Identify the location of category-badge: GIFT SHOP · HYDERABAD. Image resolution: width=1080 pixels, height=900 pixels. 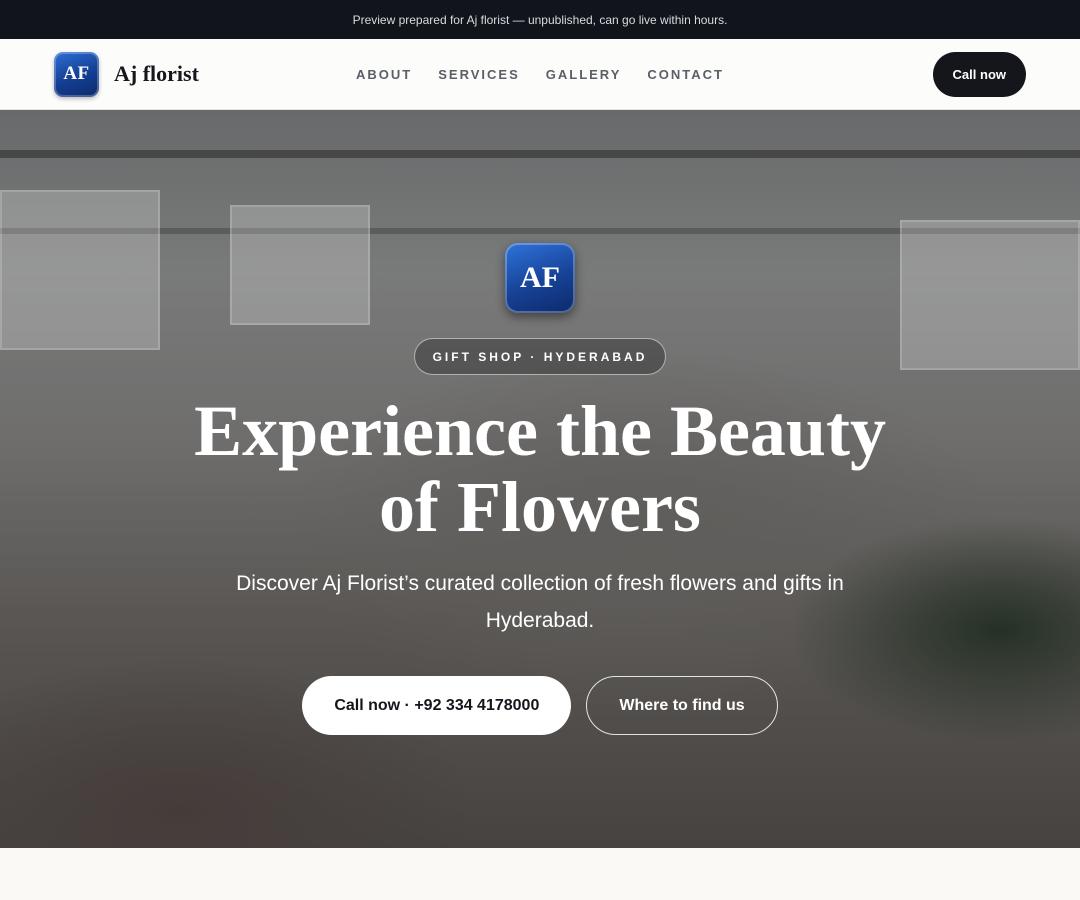
(540, 356).